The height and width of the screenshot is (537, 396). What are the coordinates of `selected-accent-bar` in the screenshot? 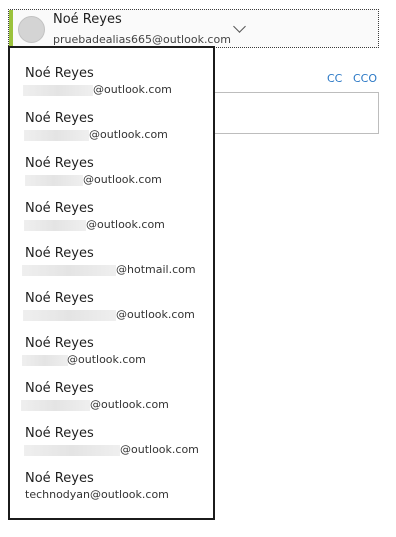 It's located at (11, 28).